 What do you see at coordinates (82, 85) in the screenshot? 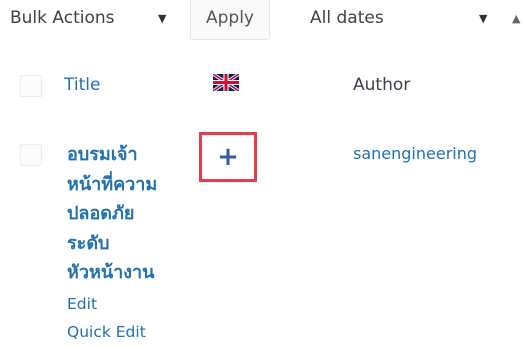
I see `column-header-title: Title` at bounding box center [82, 85].